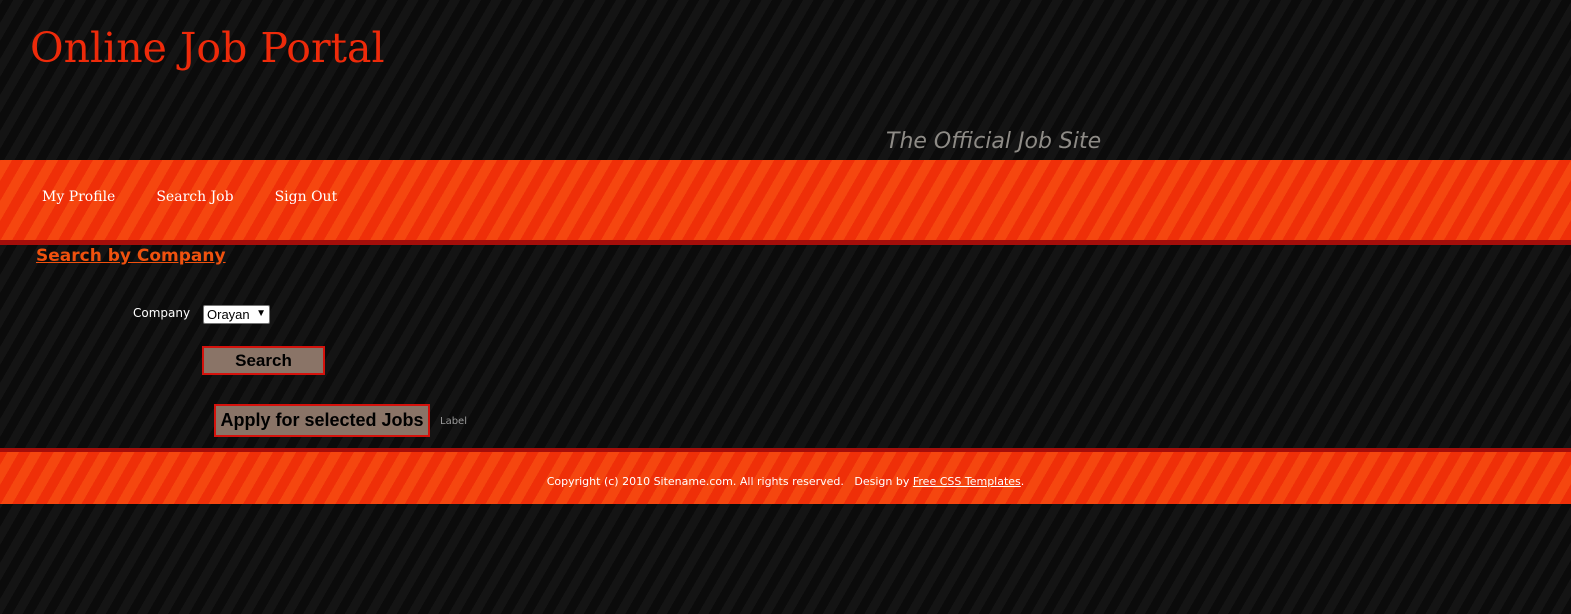 This screenshot has height=614, width=1571. I want to click on company-label: Company, so click(162, 313).